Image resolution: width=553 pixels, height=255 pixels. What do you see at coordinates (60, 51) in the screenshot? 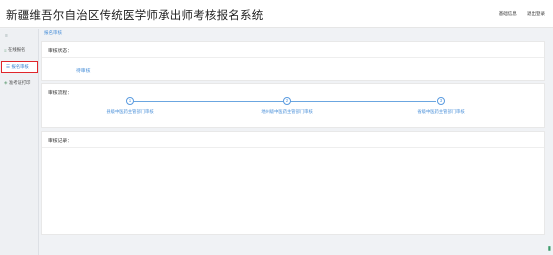
I see `audit-status-title: 审核状态：` at bounding box center [60, 51].